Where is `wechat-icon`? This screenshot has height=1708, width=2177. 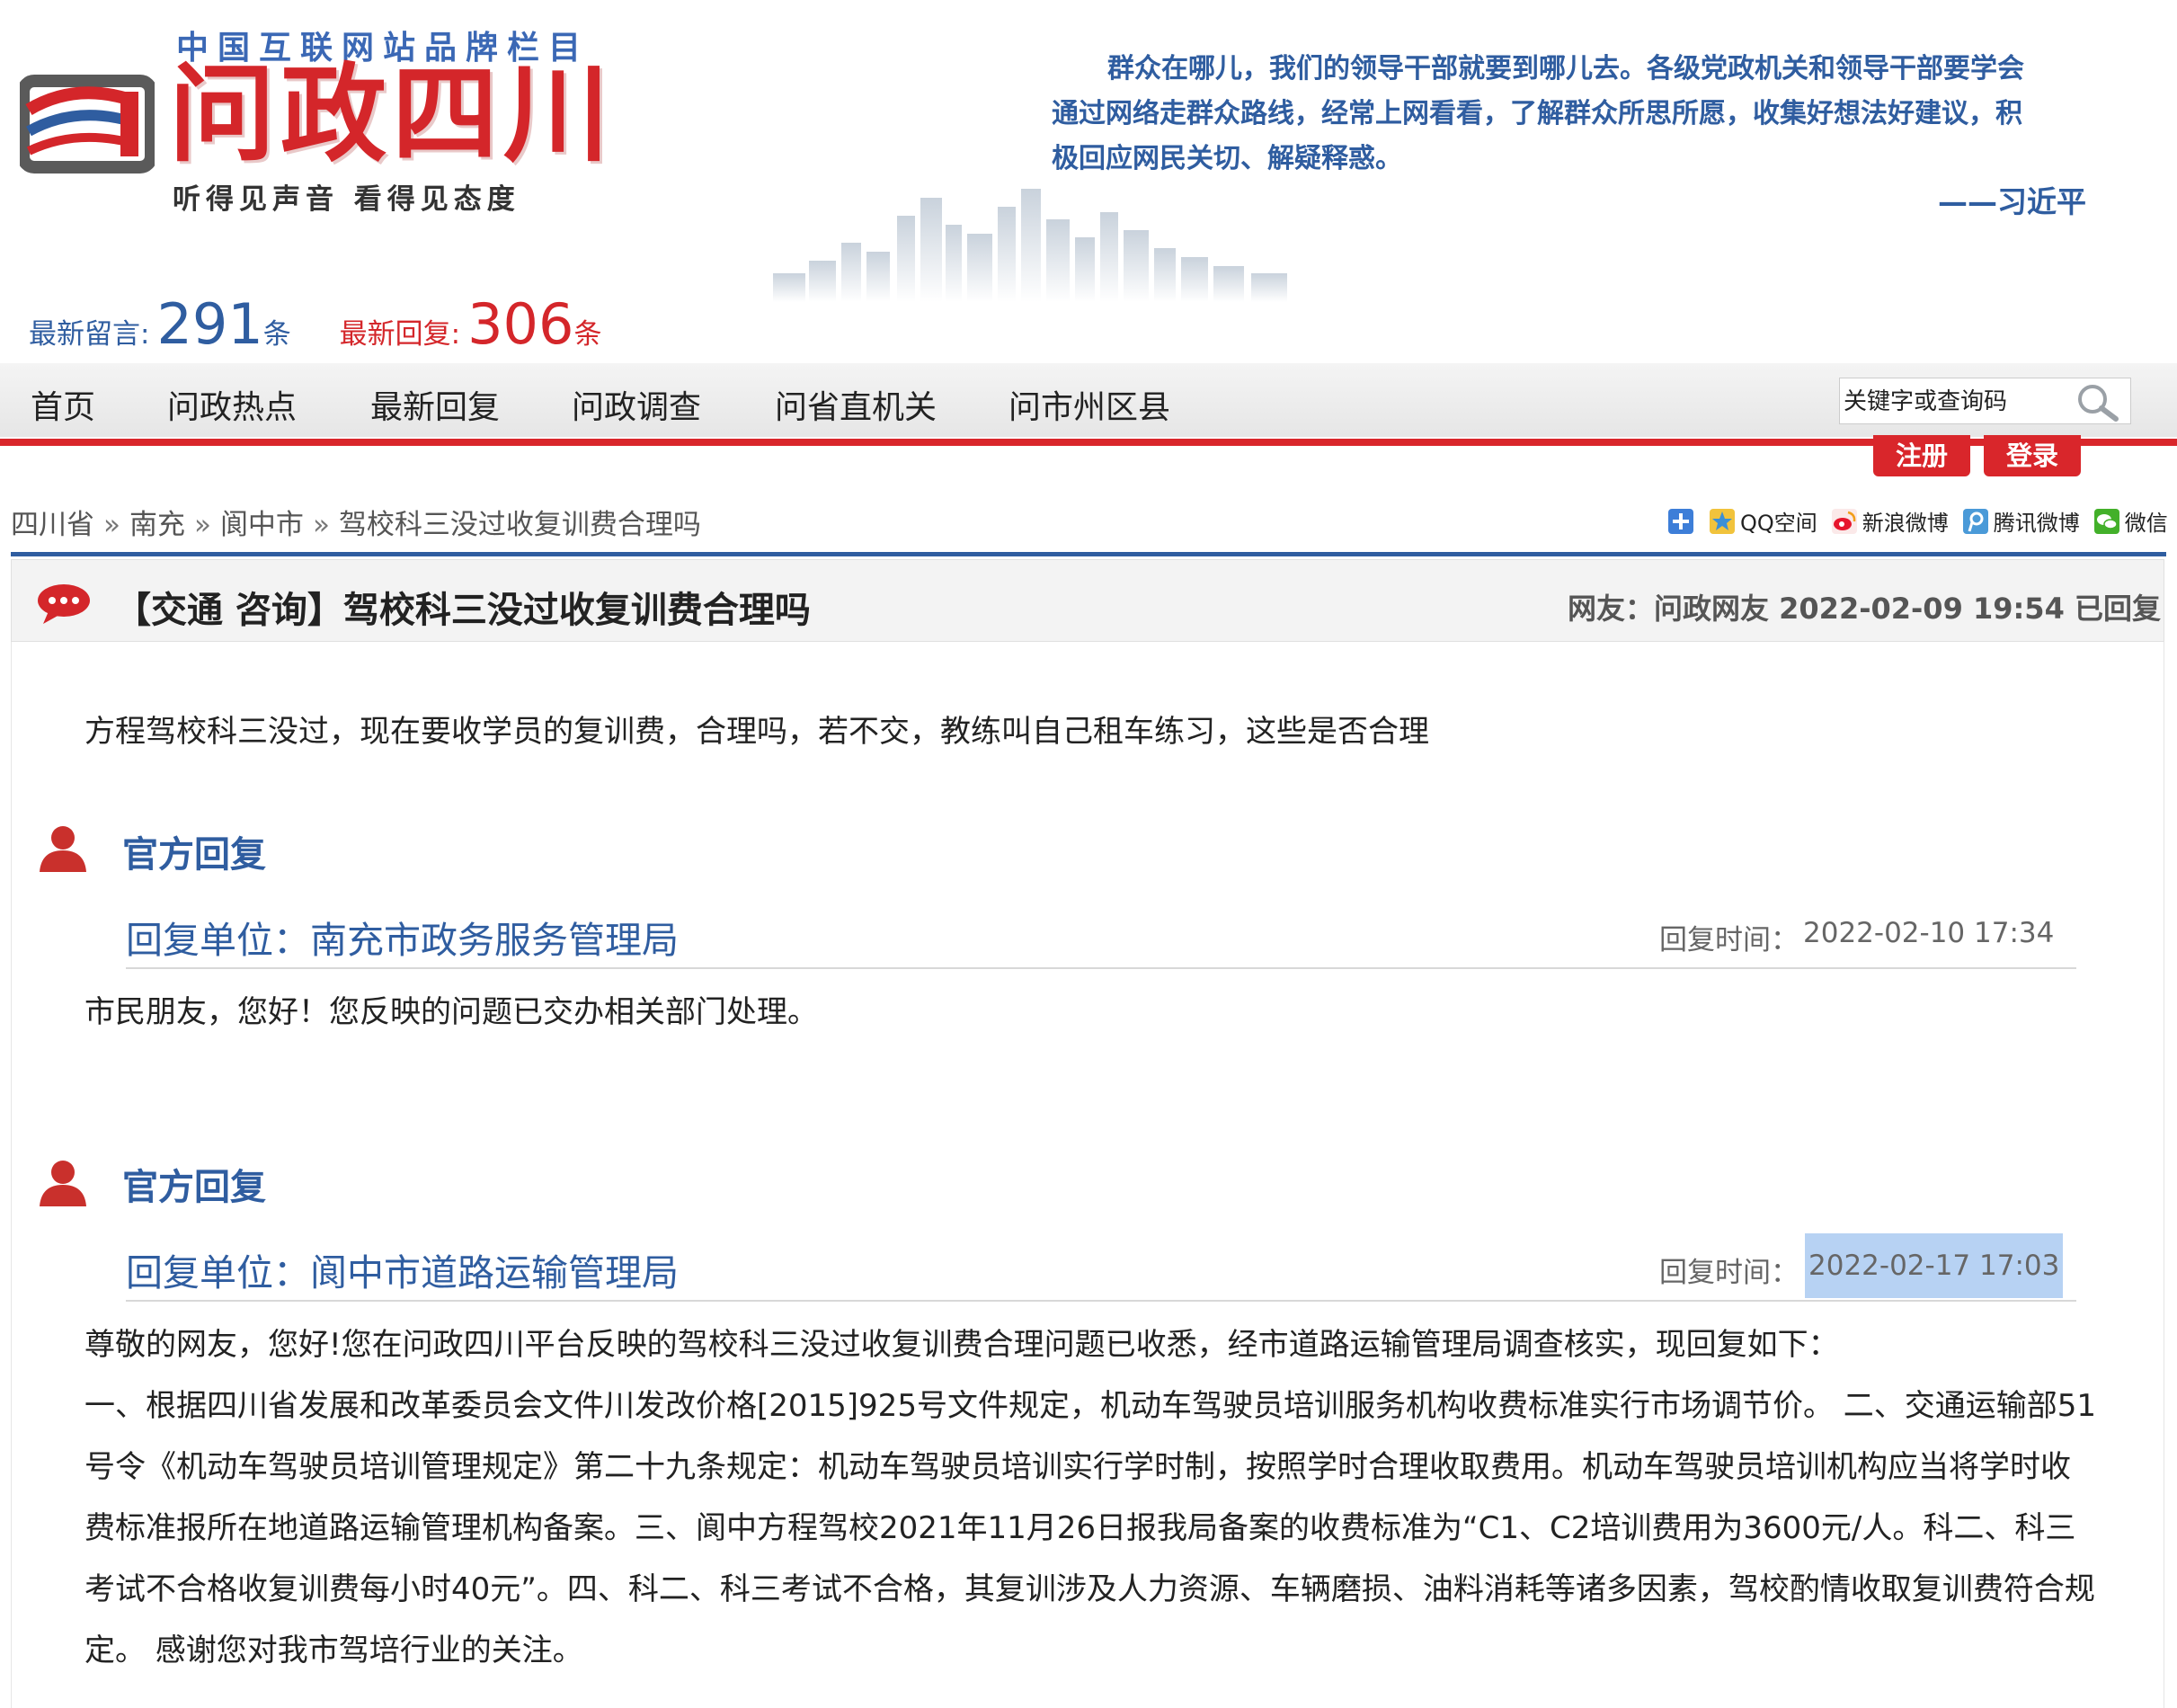 wechat-icon is located at coordinates (2107, 521).